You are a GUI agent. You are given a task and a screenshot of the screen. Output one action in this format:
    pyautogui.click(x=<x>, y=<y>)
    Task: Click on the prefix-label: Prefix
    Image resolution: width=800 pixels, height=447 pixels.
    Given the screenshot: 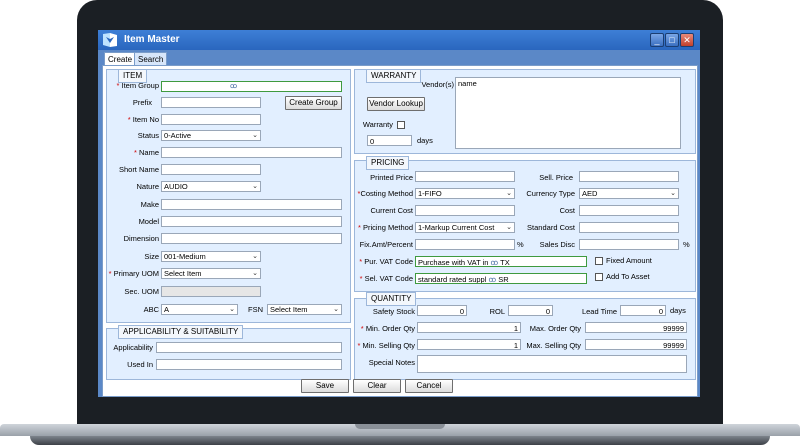 What is the action you would take?
    pyautogui.click(x=142, y=102)
    